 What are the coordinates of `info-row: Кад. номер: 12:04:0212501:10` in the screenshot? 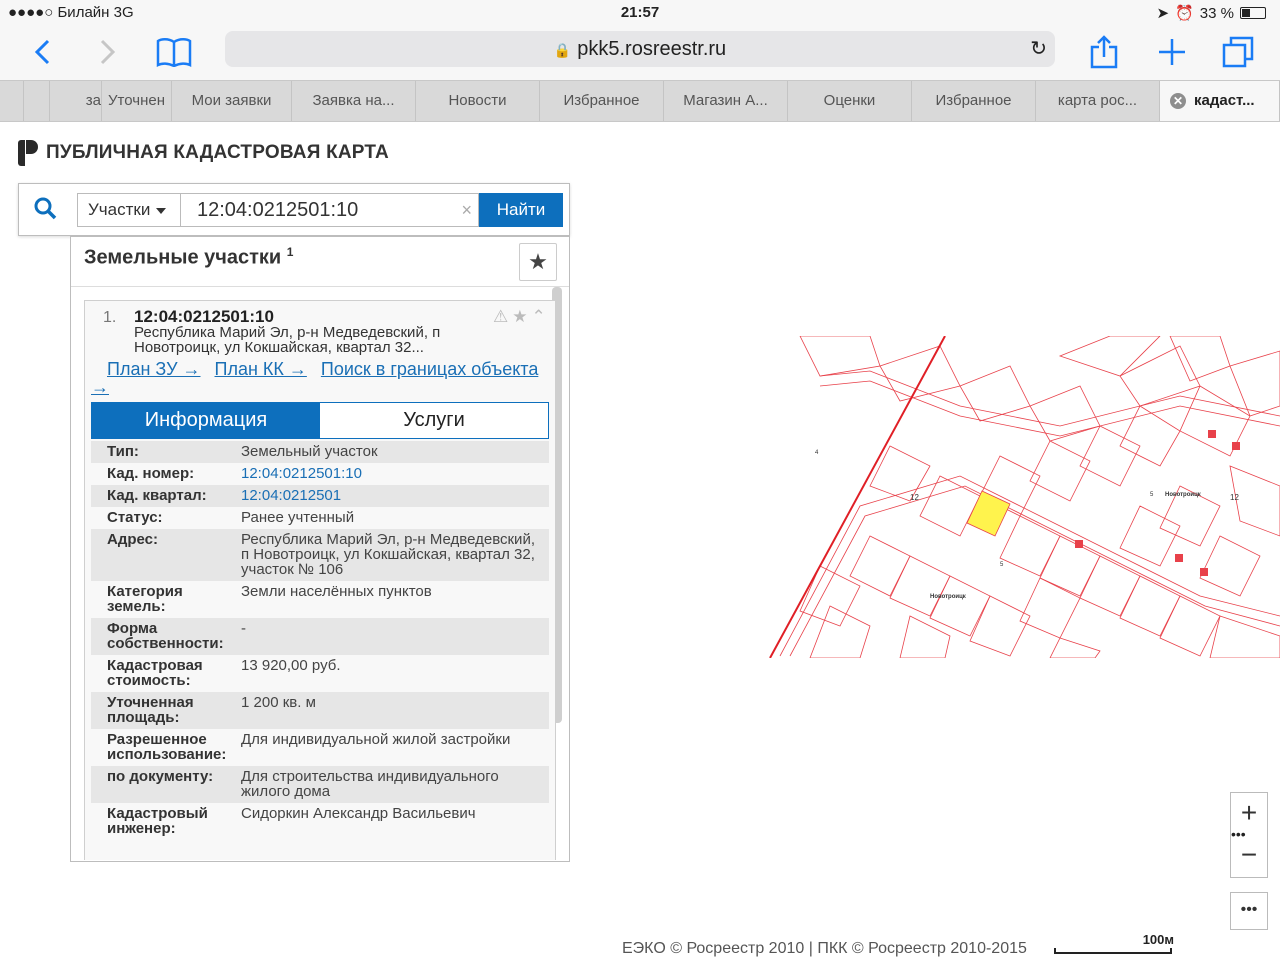 It's located at (320, 474).